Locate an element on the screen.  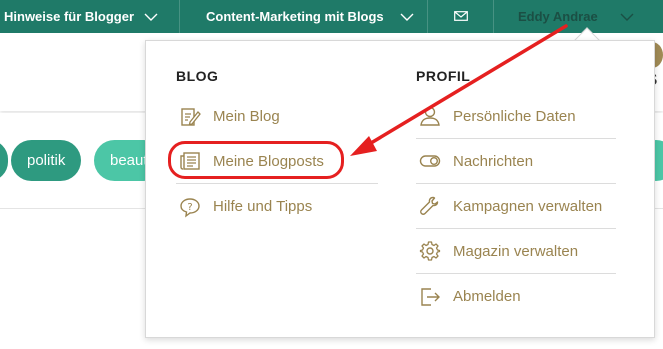
annotation-arrow is located at coordinates (459, 90).